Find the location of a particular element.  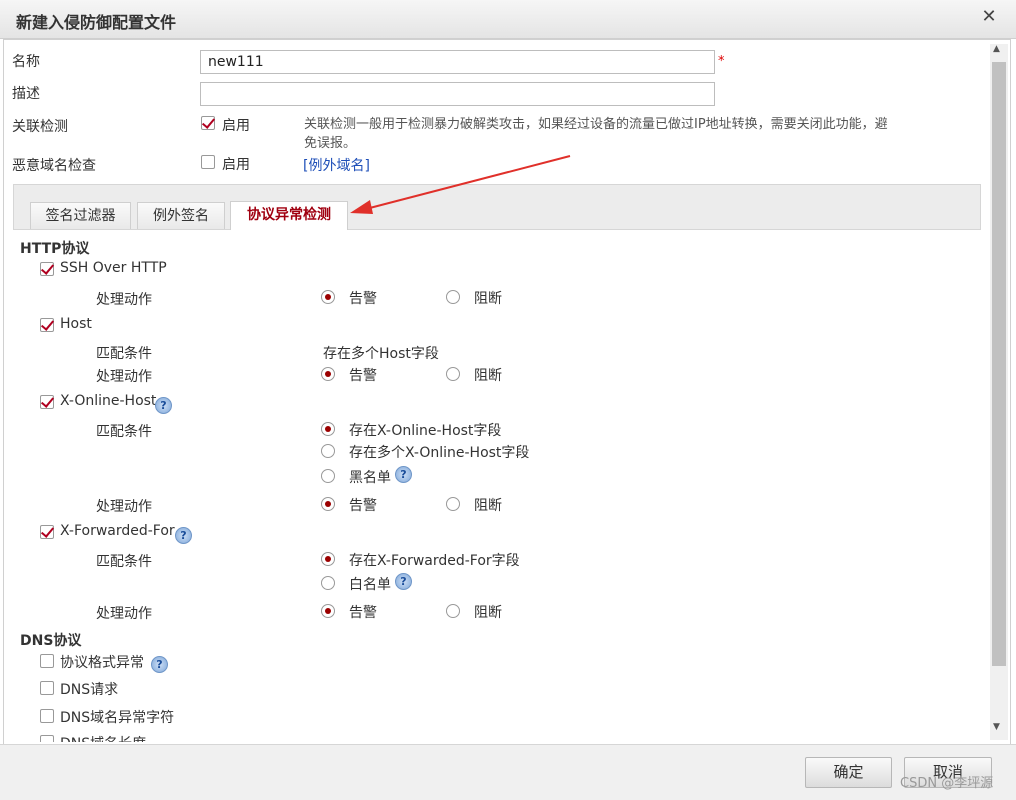

x-online-match-label: 匹配条件 is located at coordinates (124, 432).